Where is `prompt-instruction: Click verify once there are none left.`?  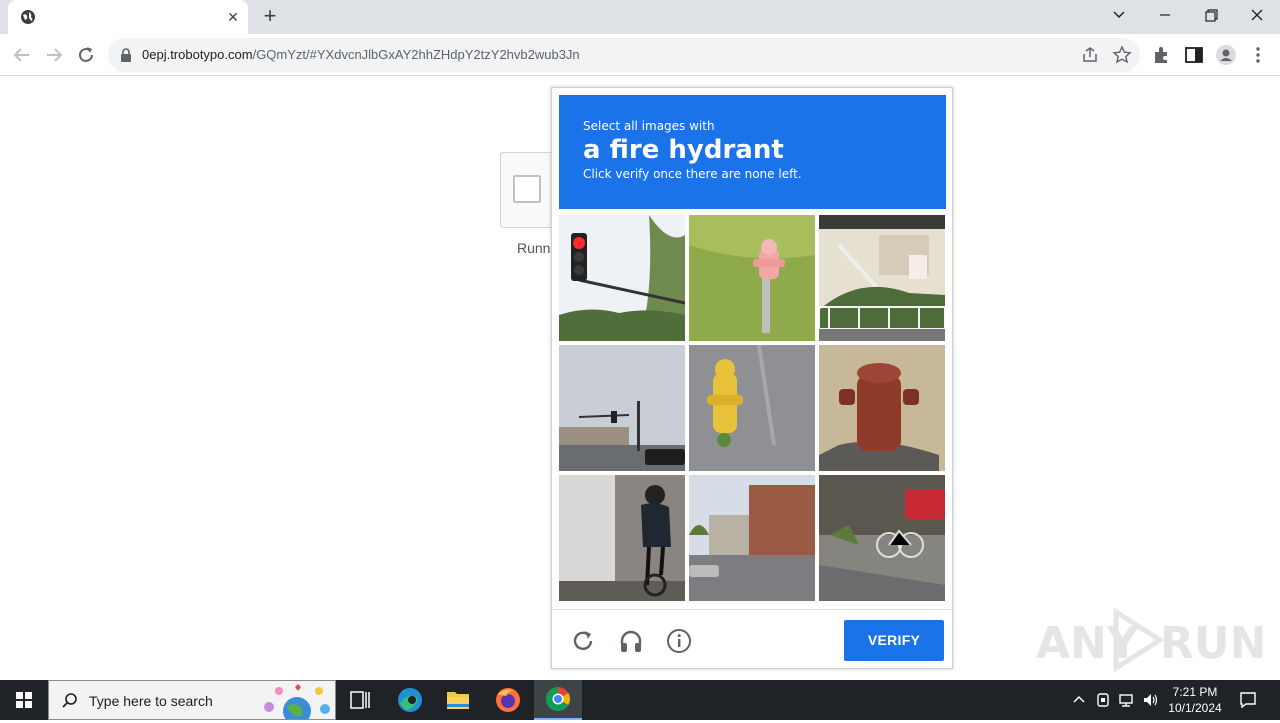
prompt-instruction: Click verify once there are none left. is located at coordinates (692, 174).